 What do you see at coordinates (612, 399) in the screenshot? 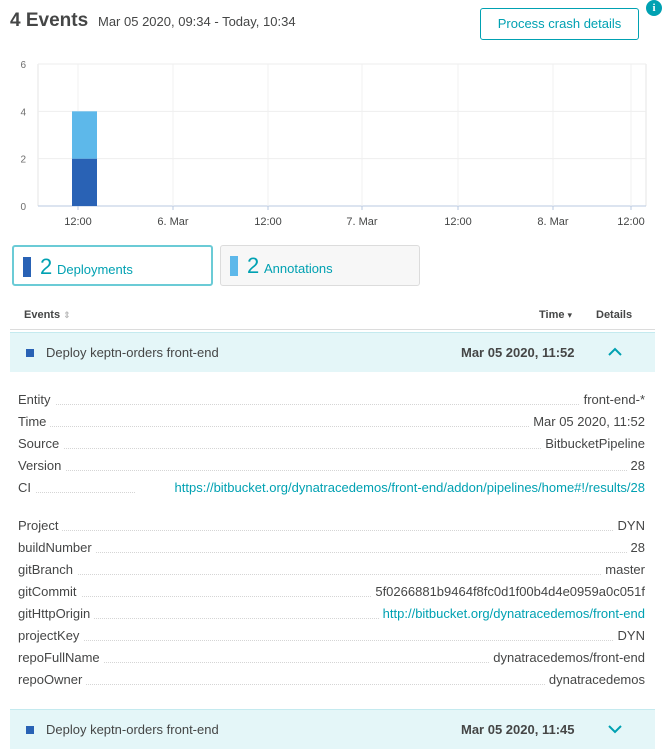
I see `detail-value: front-end-*` at bounding box center [612, 399].